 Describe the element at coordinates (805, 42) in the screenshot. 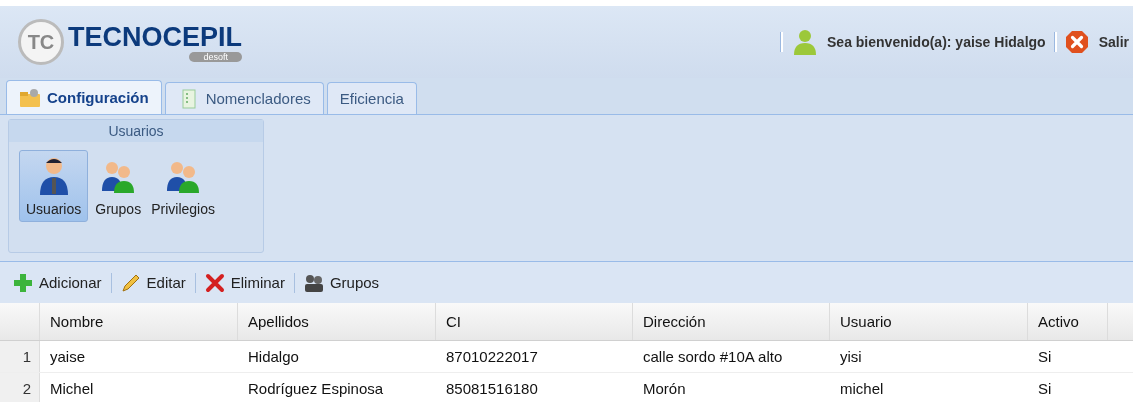

I see `user-icon` at that location.